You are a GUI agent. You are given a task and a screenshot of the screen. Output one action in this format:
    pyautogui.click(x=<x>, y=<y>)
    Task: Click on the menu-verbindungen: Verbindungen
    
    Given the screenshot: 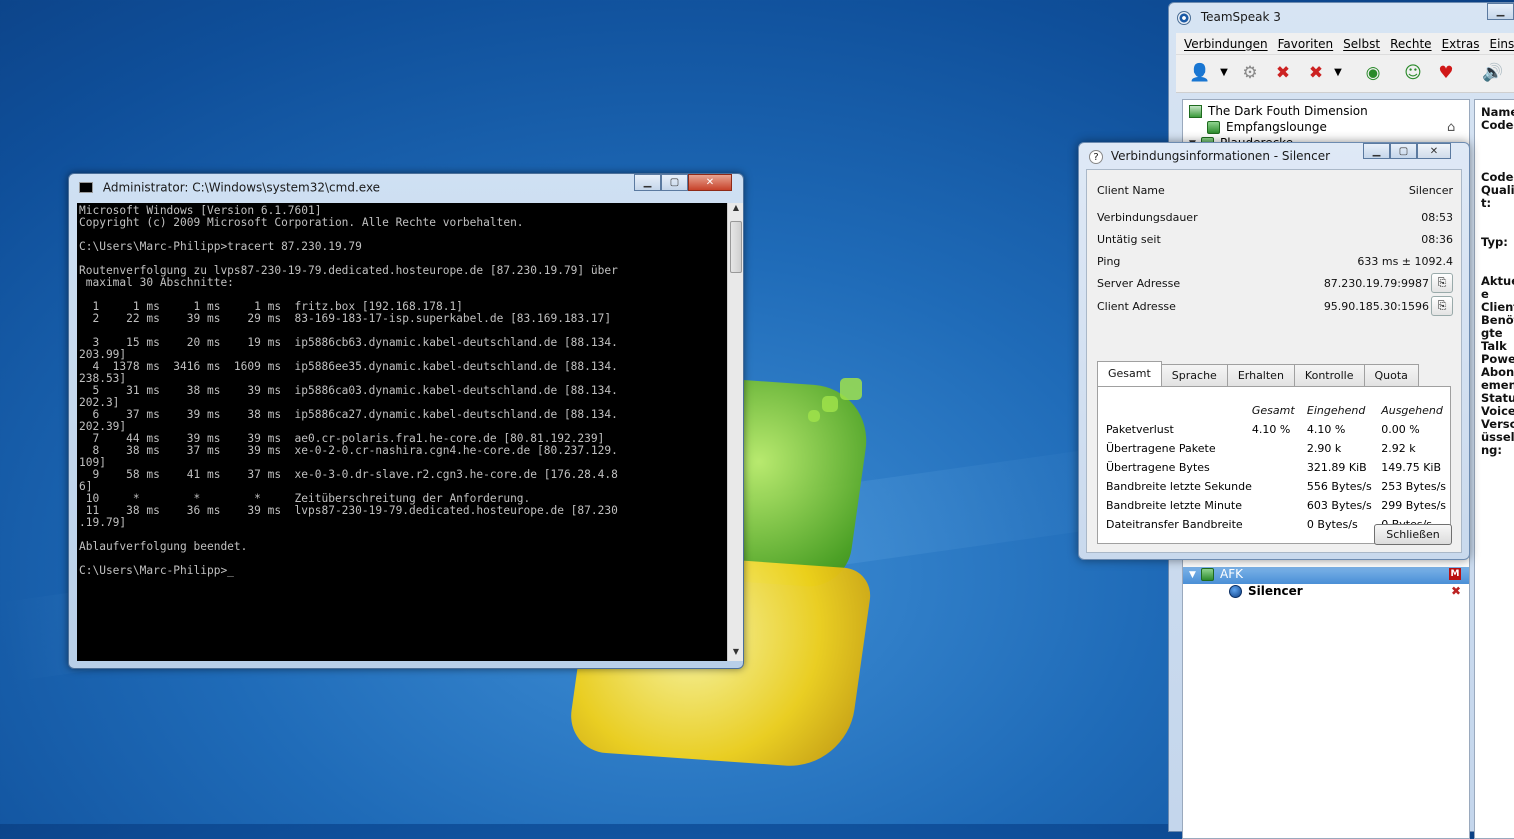 What is the action you would take?
    pyautogui.click(x=1226, y=44)
    